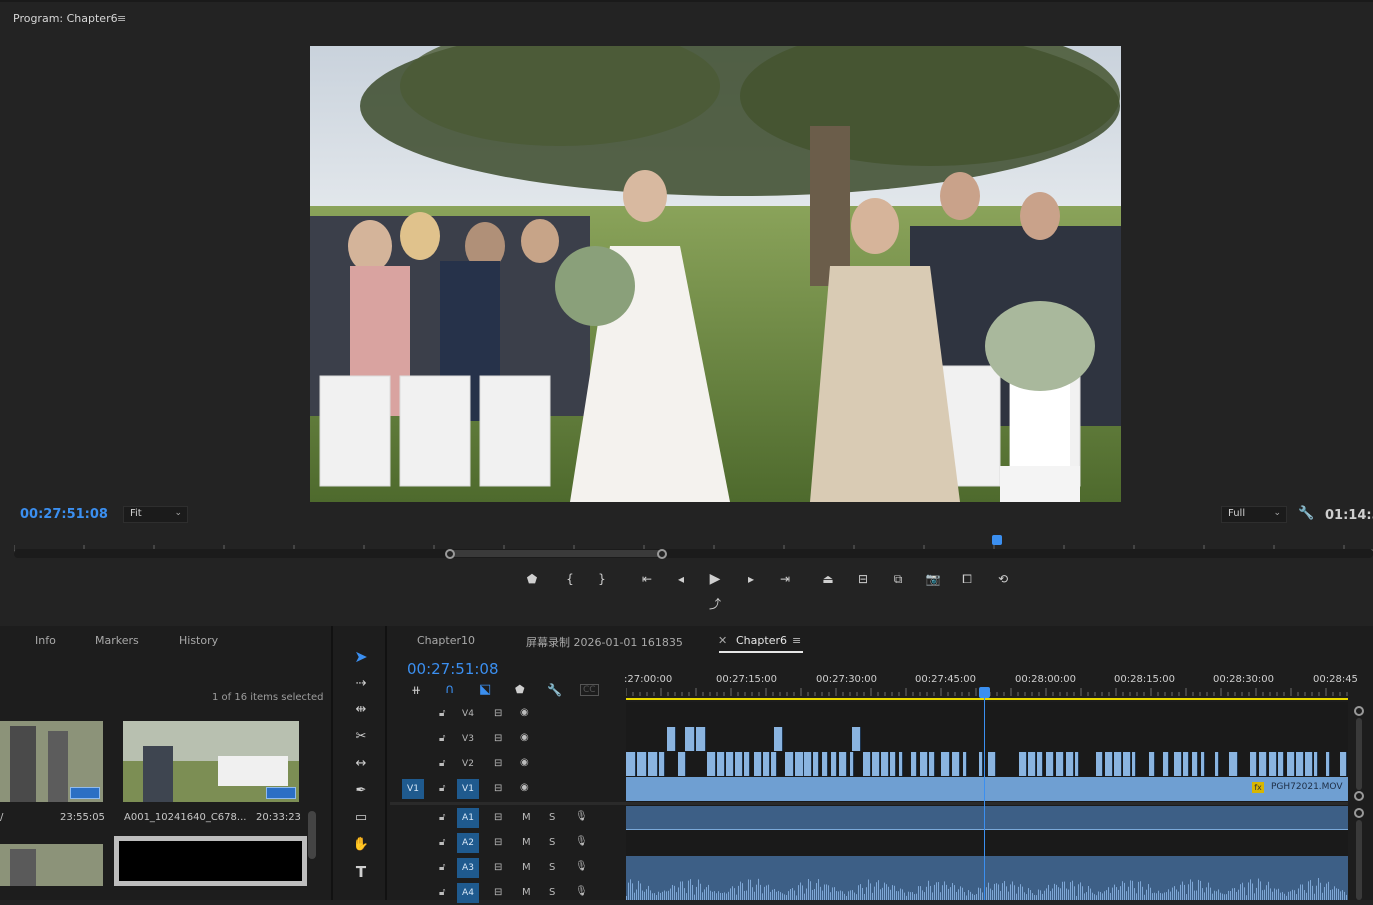  What do you see at coordinates (751, 579) in the screenshot?
I see `step-forward-icon: ▸` at bounding box center [751, 579].